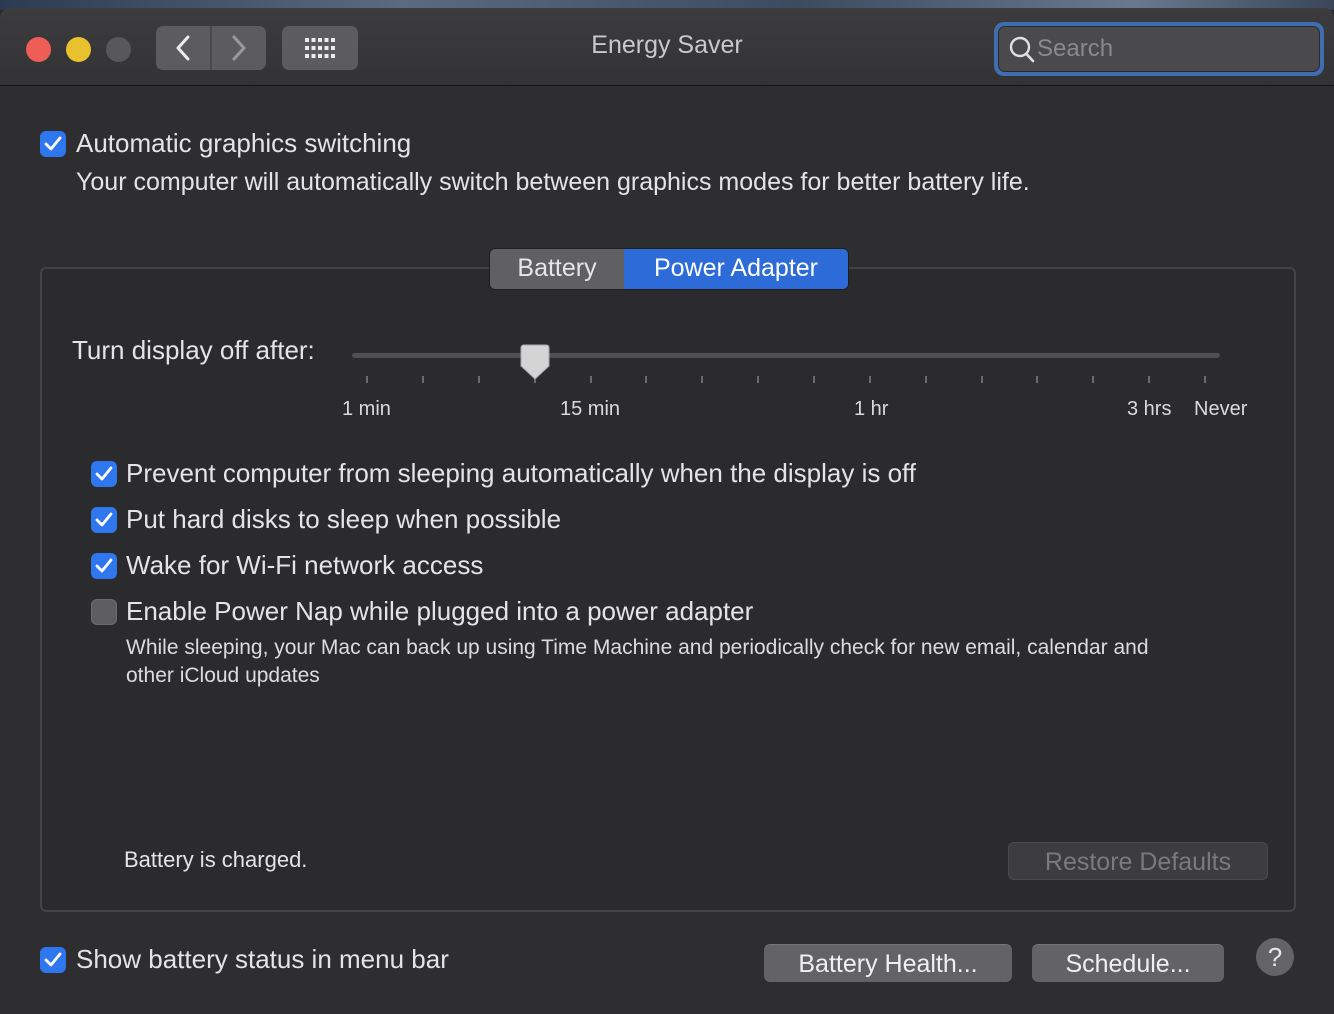  What do you see at coordinates (535, 362) in the screenshot?
I see `display-off-slider-thumb` at bounding box center [535, 362].